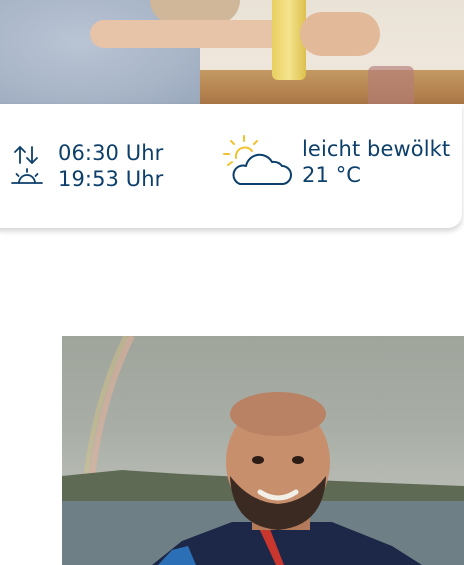  What do you see at coordinates (391, 85) in the screenshot?
I see `glass` at bounding box center [391, 85].